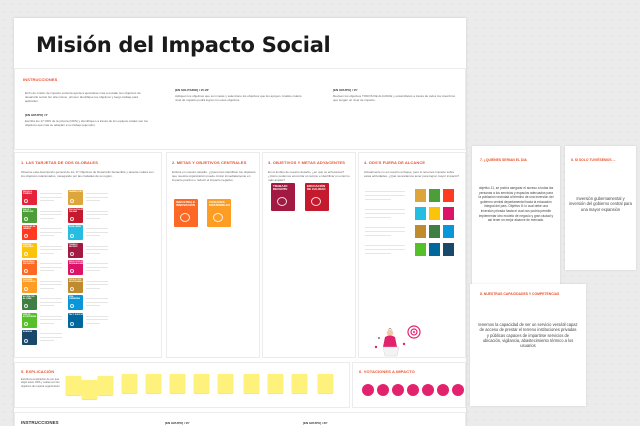 This screenshot has height=426, width=640. What do you see at coordinates (29, 215) in the screenshot?
I see `sdg-card: SALUD Y BIENESTAR` at bounding box center [29, 215].